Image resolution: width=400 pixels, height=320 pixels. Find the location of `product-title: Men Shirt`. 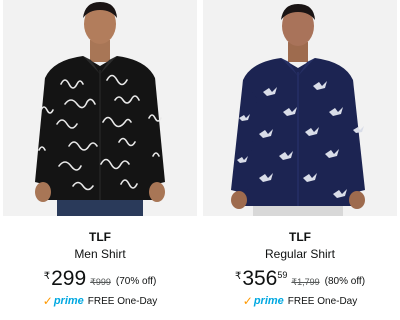

product-title: Men Shirt is located at coordinates (100, 254).